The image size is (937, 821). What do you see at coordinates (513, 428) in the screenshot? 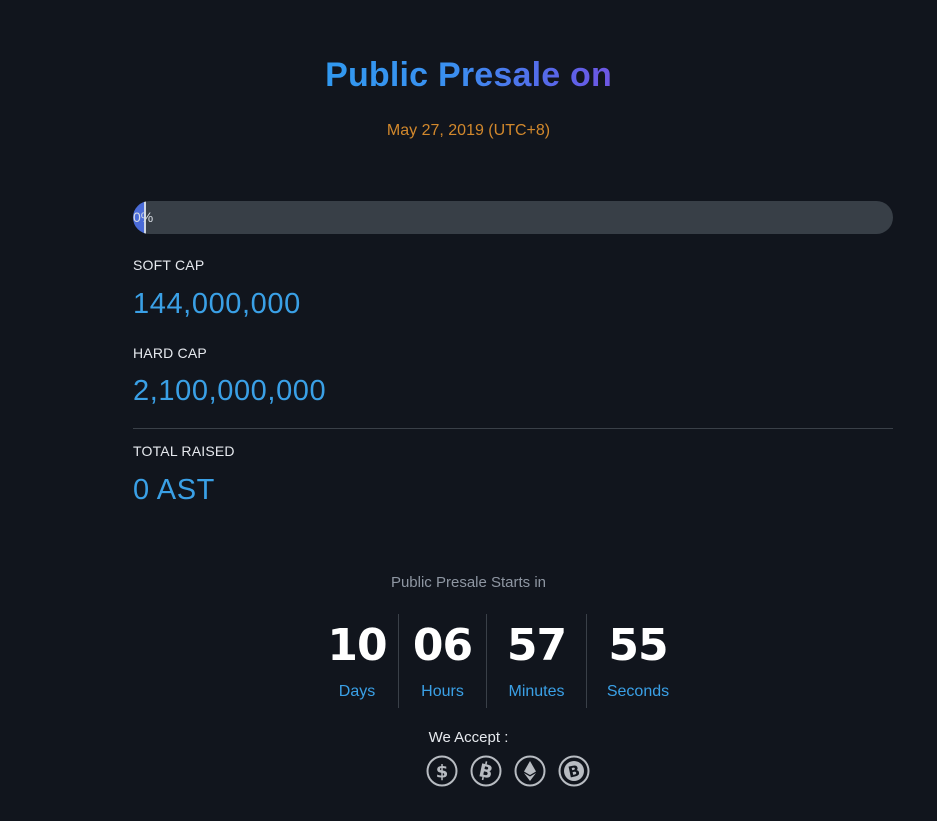
I see `divider` at bounding box center [513, 428].